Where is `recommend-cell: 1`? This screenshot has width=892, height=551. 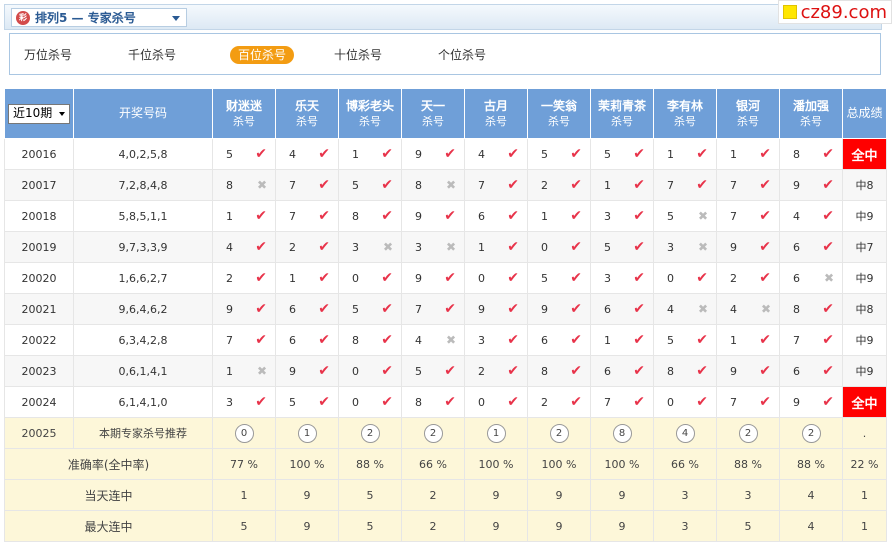 recommend-cell: 1 is located at coordinates (496, 433).